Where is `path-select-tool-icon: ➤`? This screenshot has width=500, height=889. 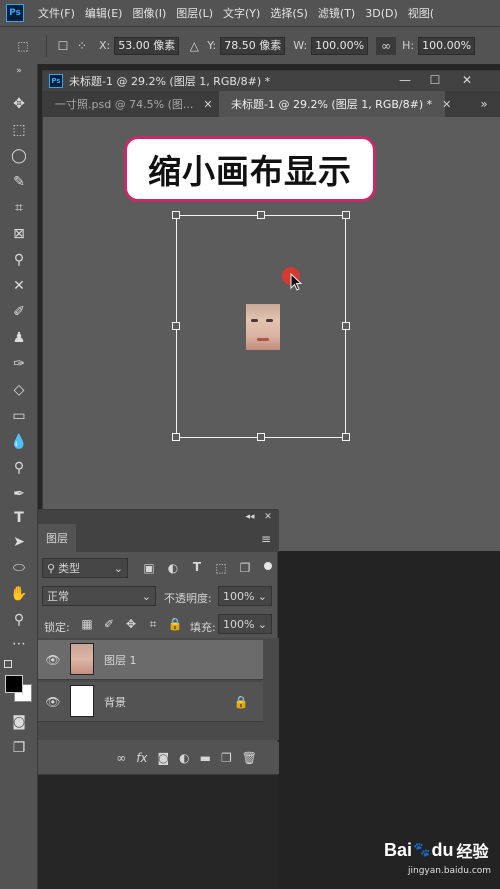 path-select-tool-icon: ➤ is located at coordinates (19, 542).